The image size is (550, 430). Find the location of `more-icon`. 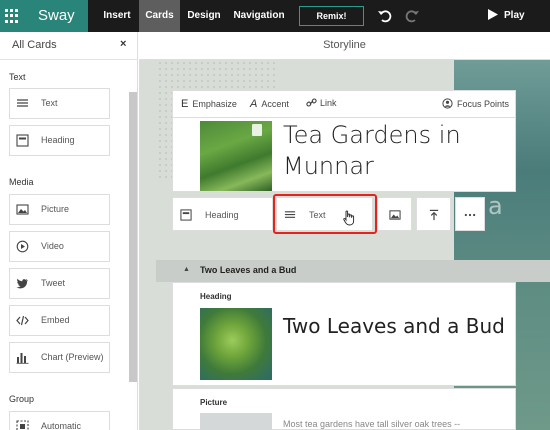

more-icon is located at coordinates (470, 215).